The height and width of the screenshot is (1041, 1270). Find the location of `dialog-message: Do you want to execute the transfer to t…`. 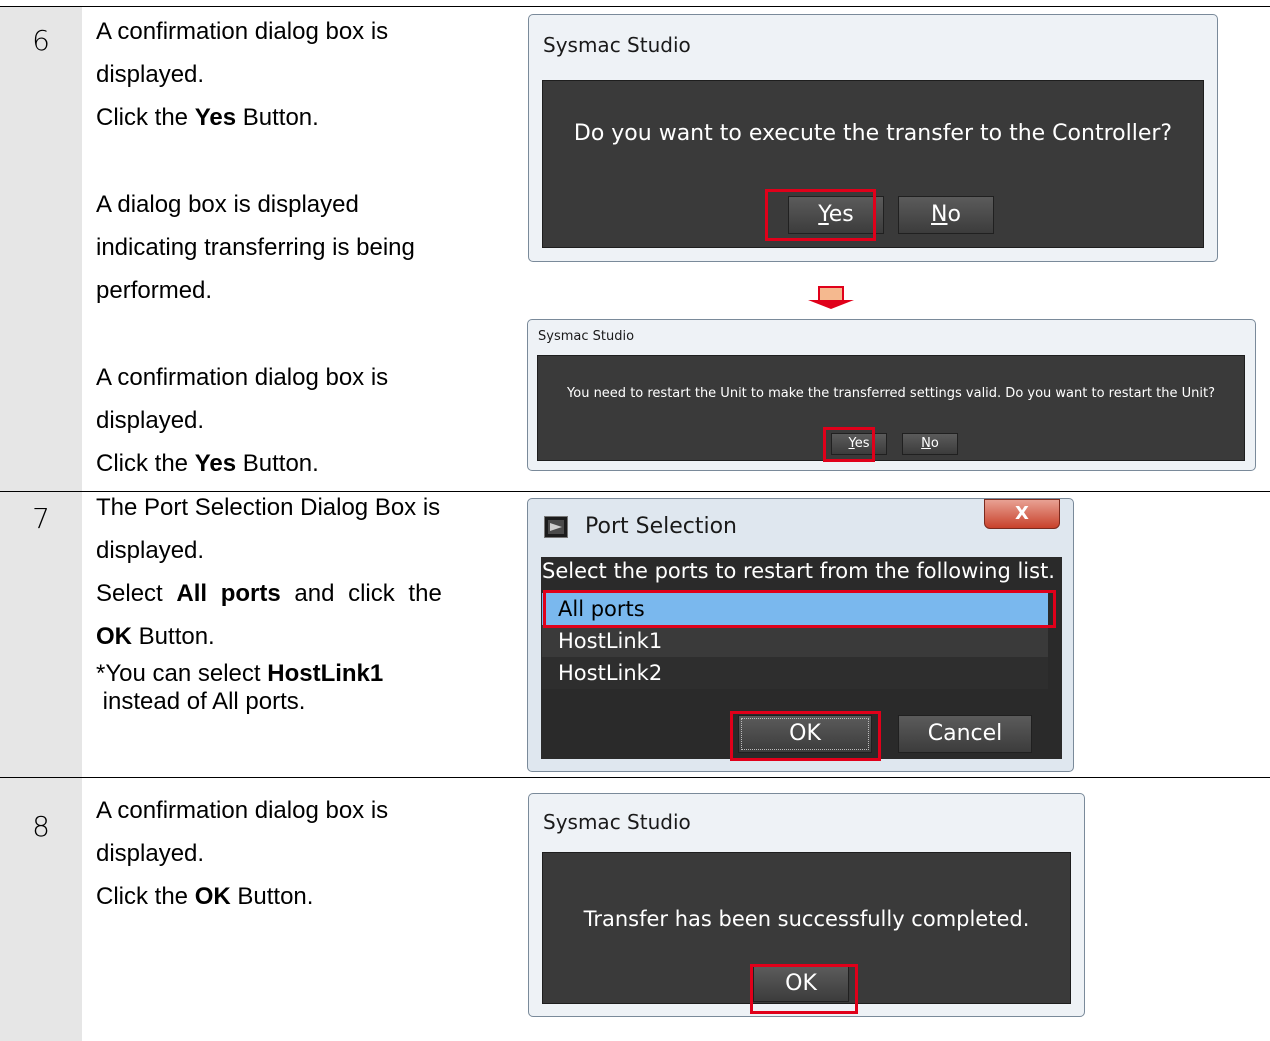

dialog-message: Do you want to execute the transfer to t… is located at coordinates (873, 133).